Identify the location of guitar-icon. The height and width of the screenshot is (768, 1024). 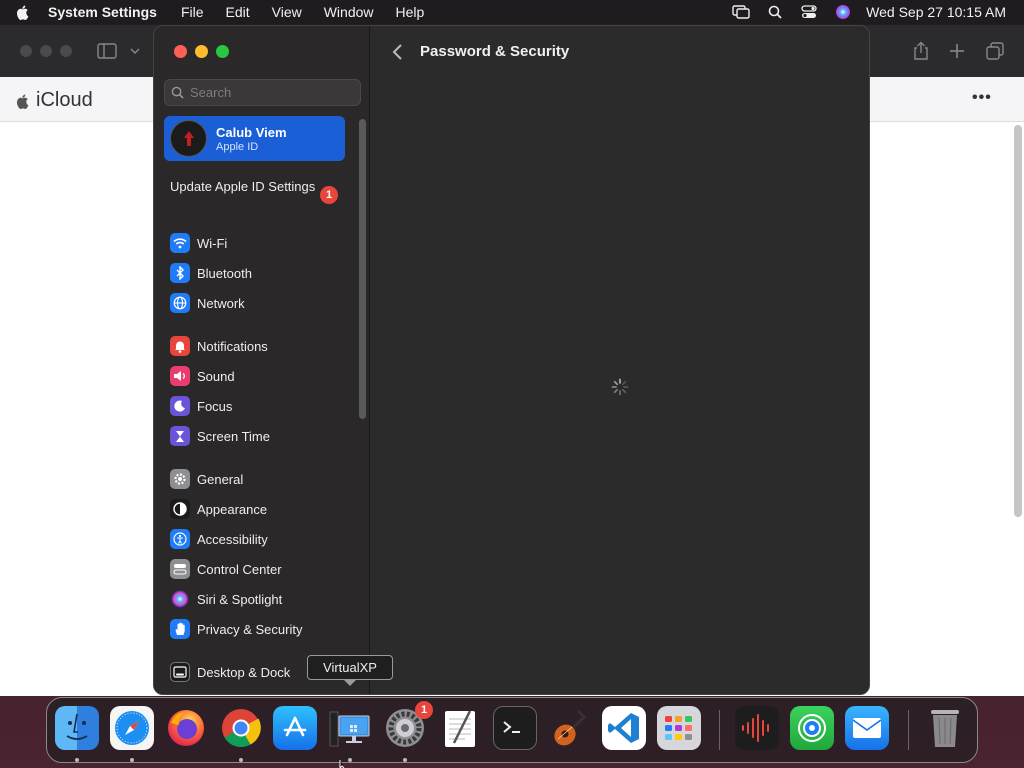
(570, 727).